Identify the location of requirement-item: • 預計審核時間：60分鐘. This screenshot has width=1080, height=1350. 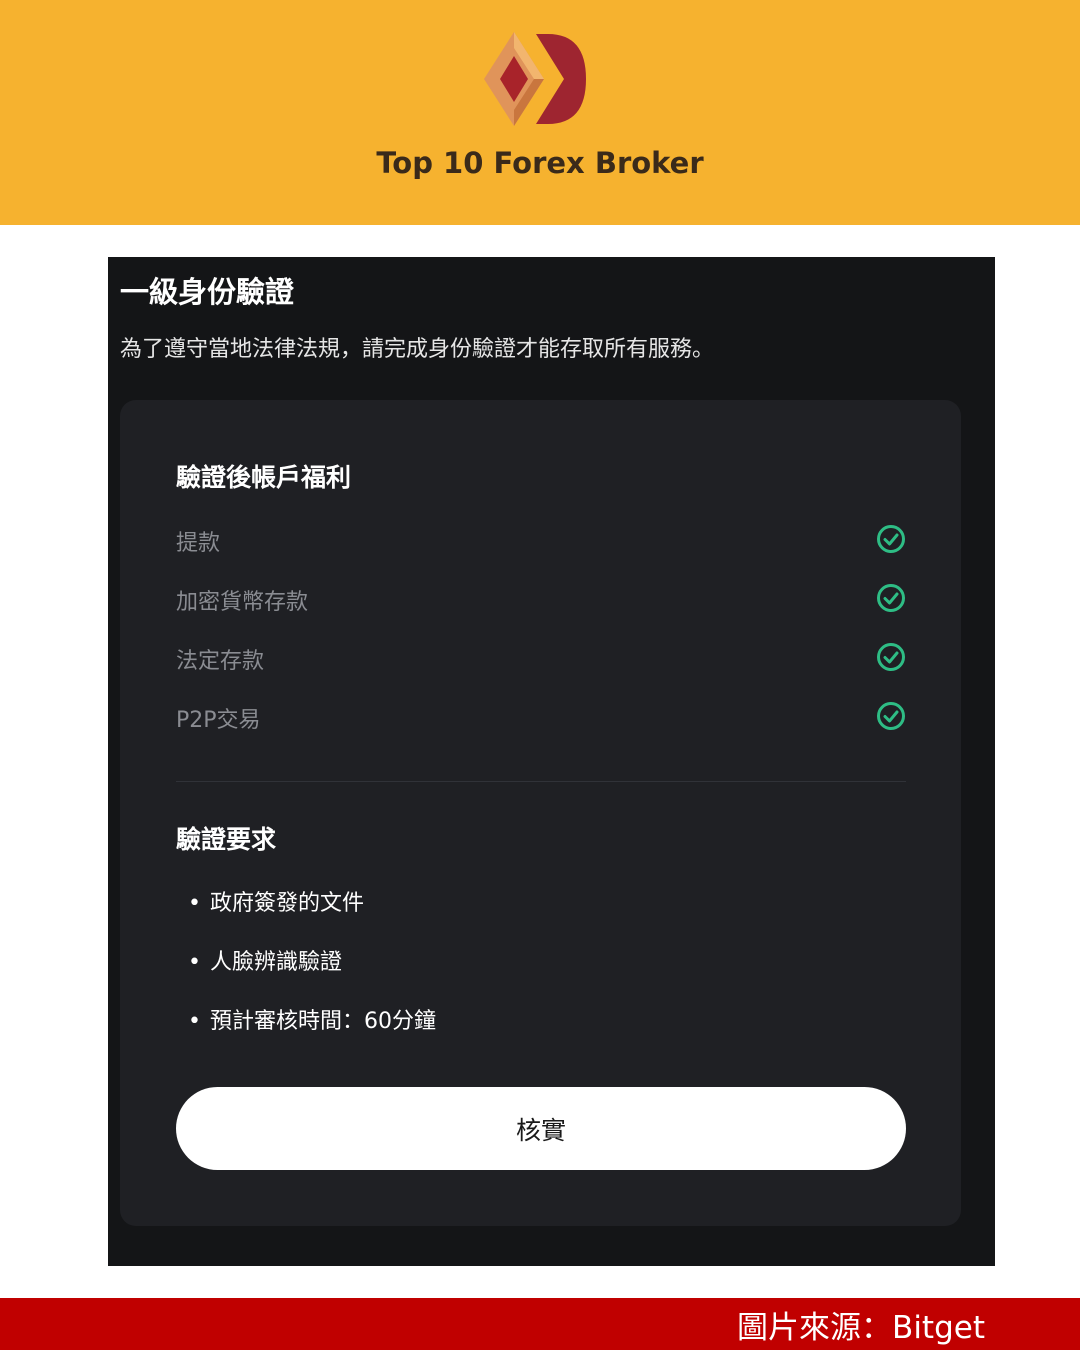
(312, 1019).